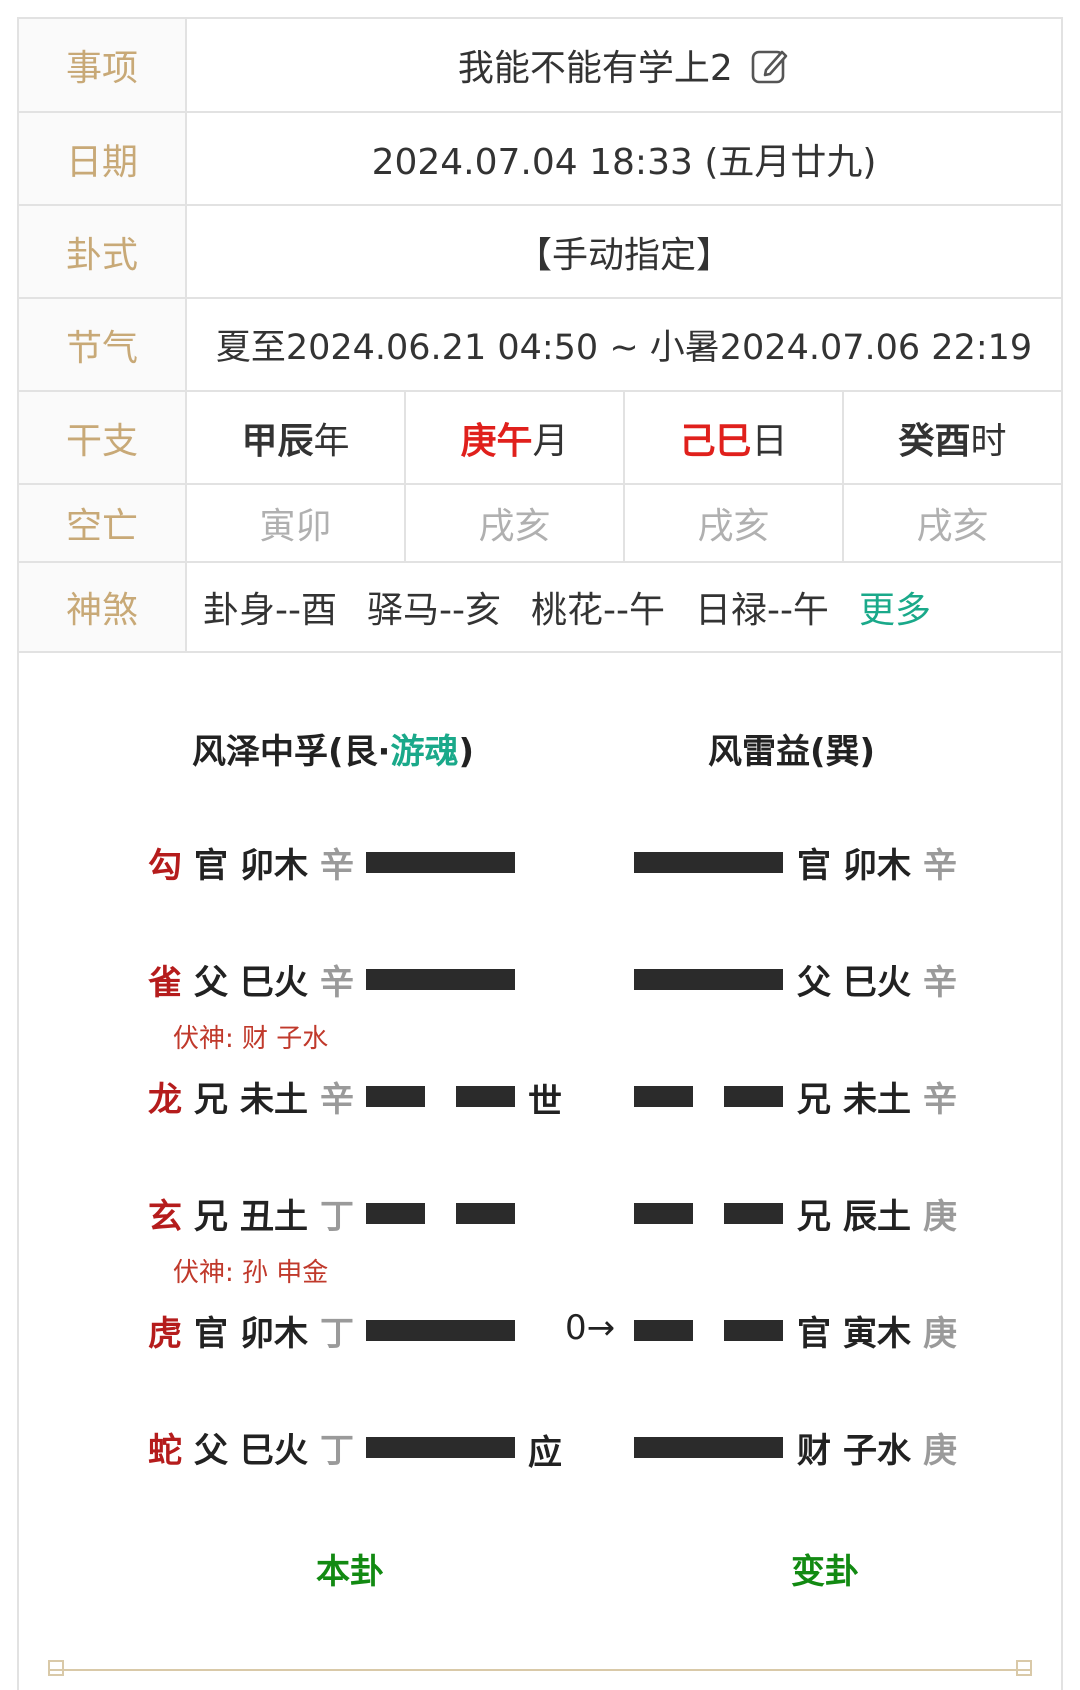  Describe the element at coordinates (595, 68) in the screenshot. I see `matter-value: 我能不能有学上2` at that location.